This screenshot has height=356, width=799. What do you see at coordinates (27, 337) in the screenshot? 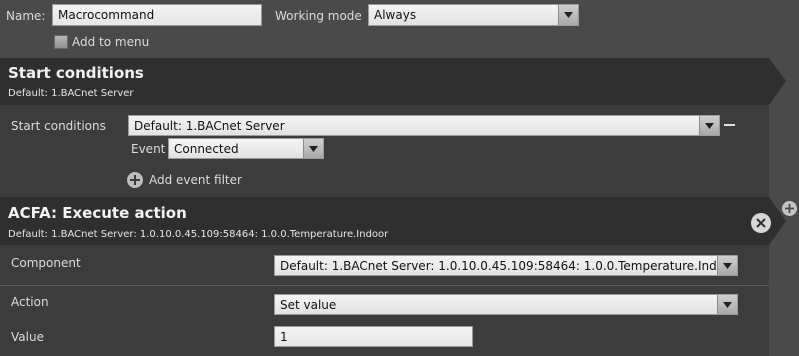
I see `value-label: Value` at bounding box center [27, 337].